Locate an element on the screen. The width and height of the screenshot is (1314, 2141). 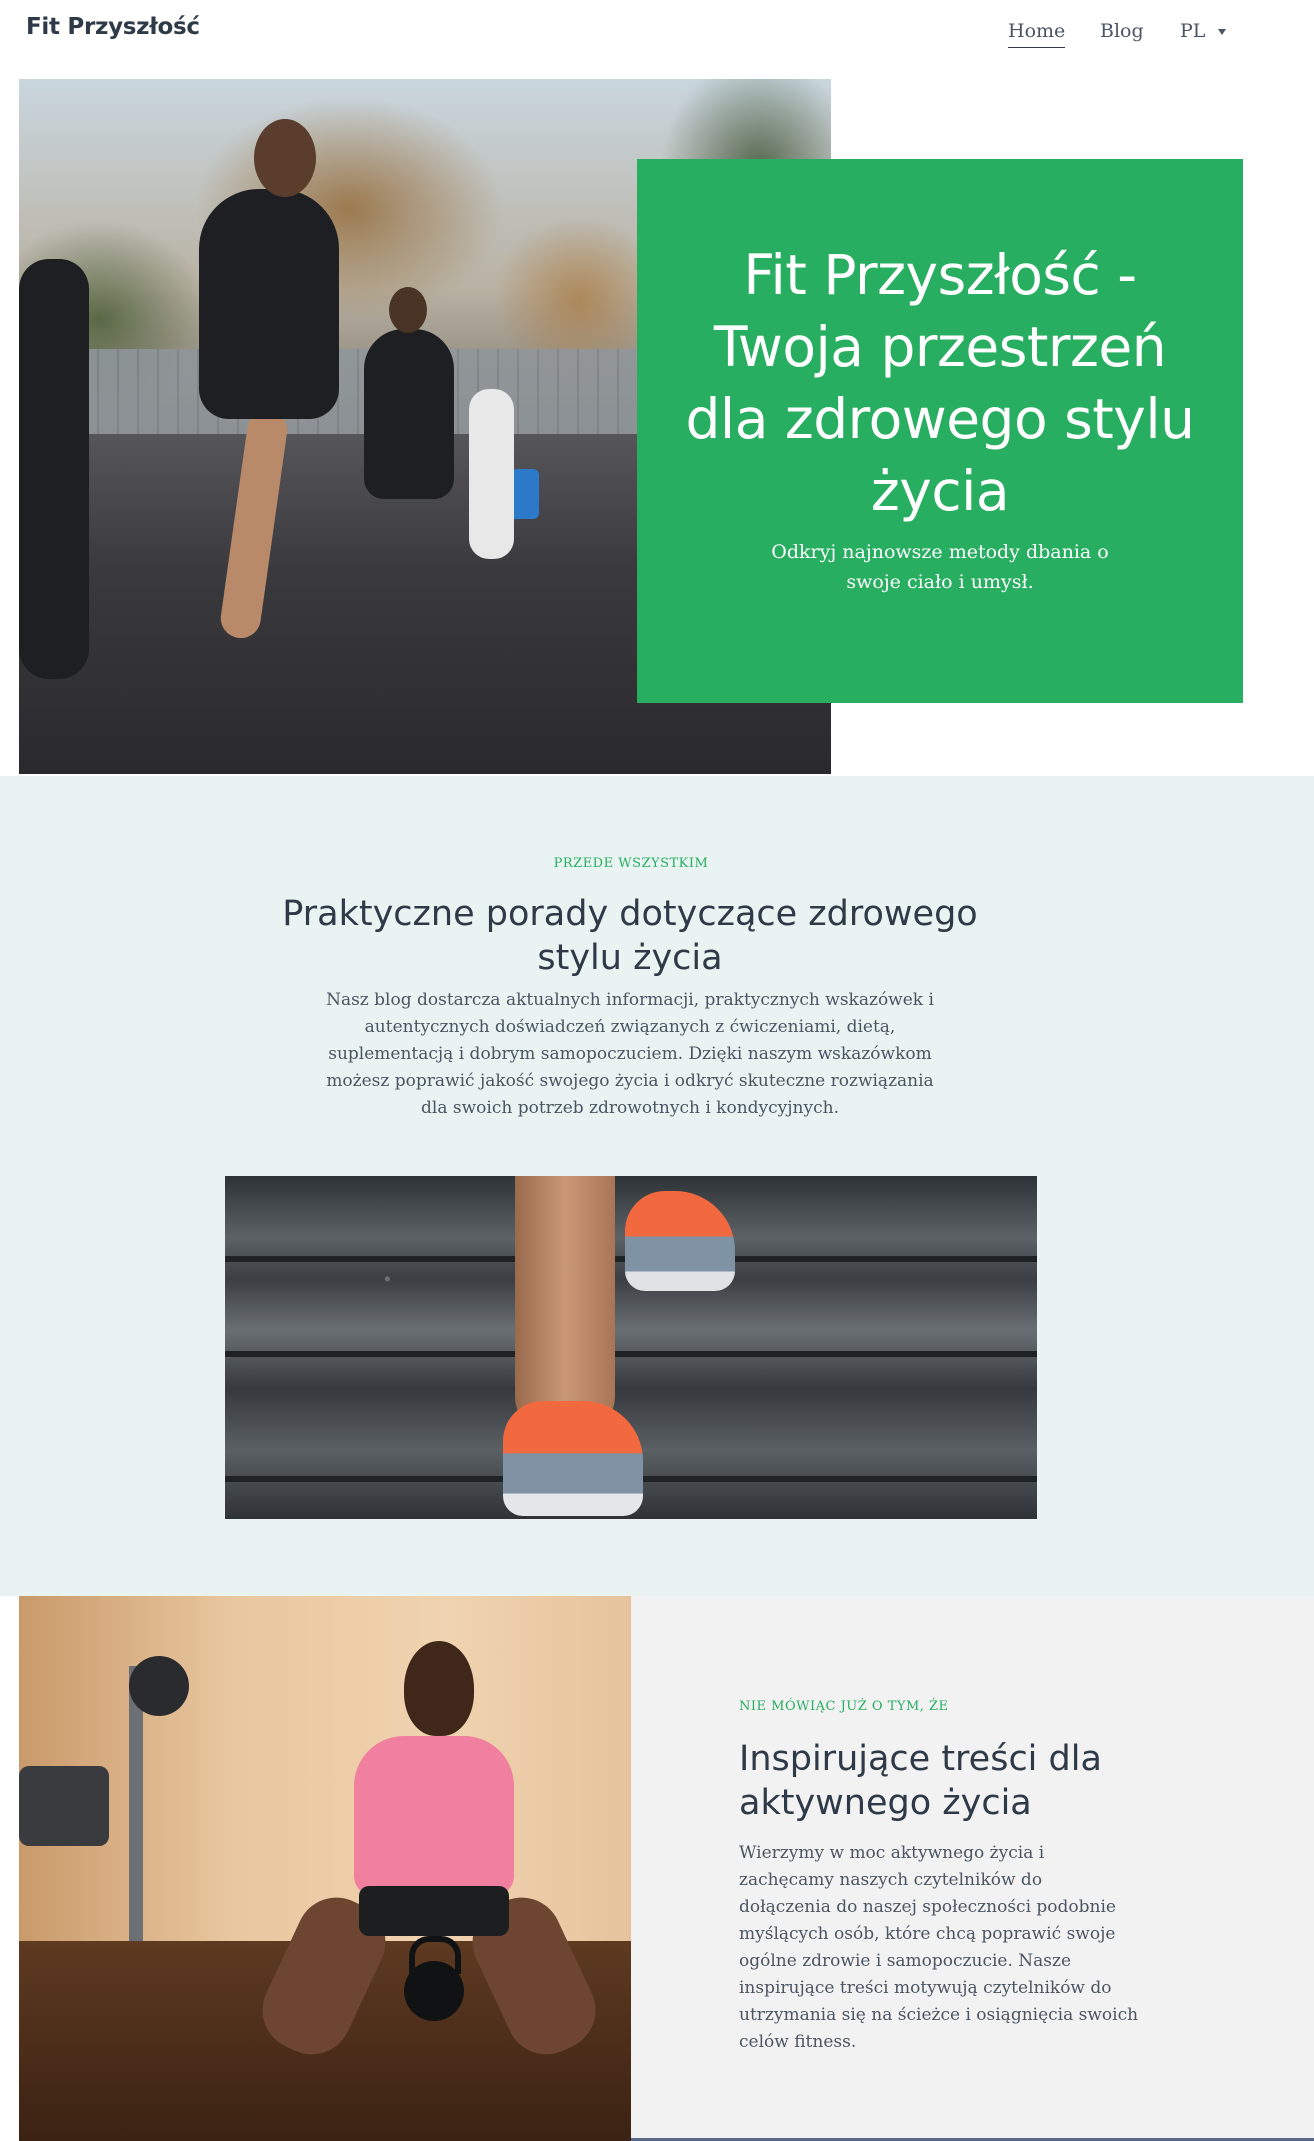
nav-blog-link: Blog is located at coordinates (1122, 31).